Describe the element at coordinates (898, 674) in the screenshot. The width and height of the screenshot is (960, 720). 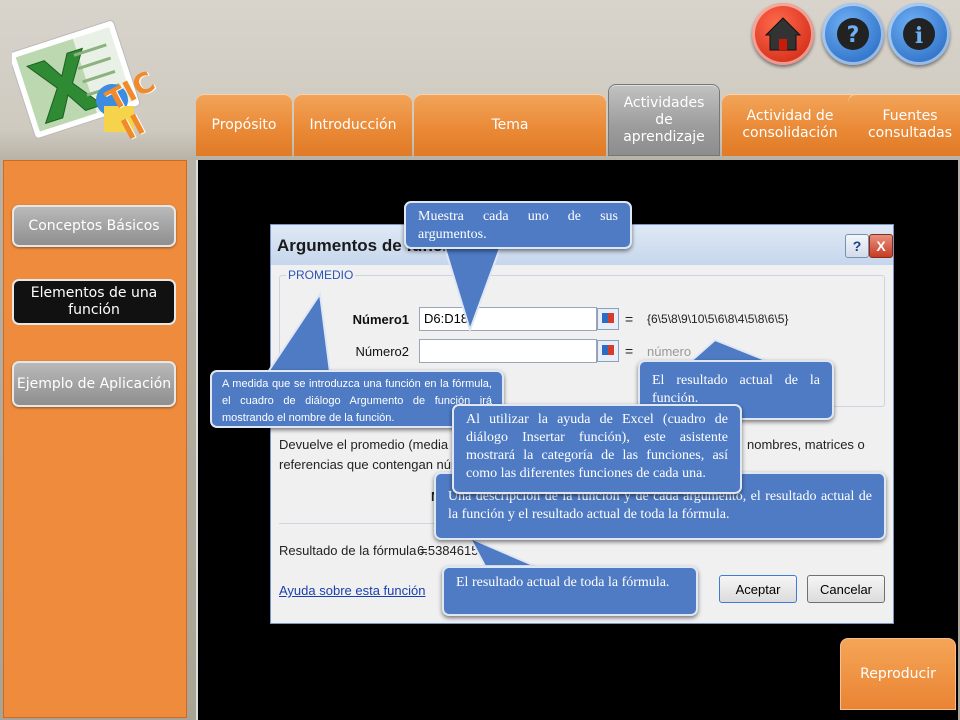
I see `reproduce-button: Reproducir` at that location.